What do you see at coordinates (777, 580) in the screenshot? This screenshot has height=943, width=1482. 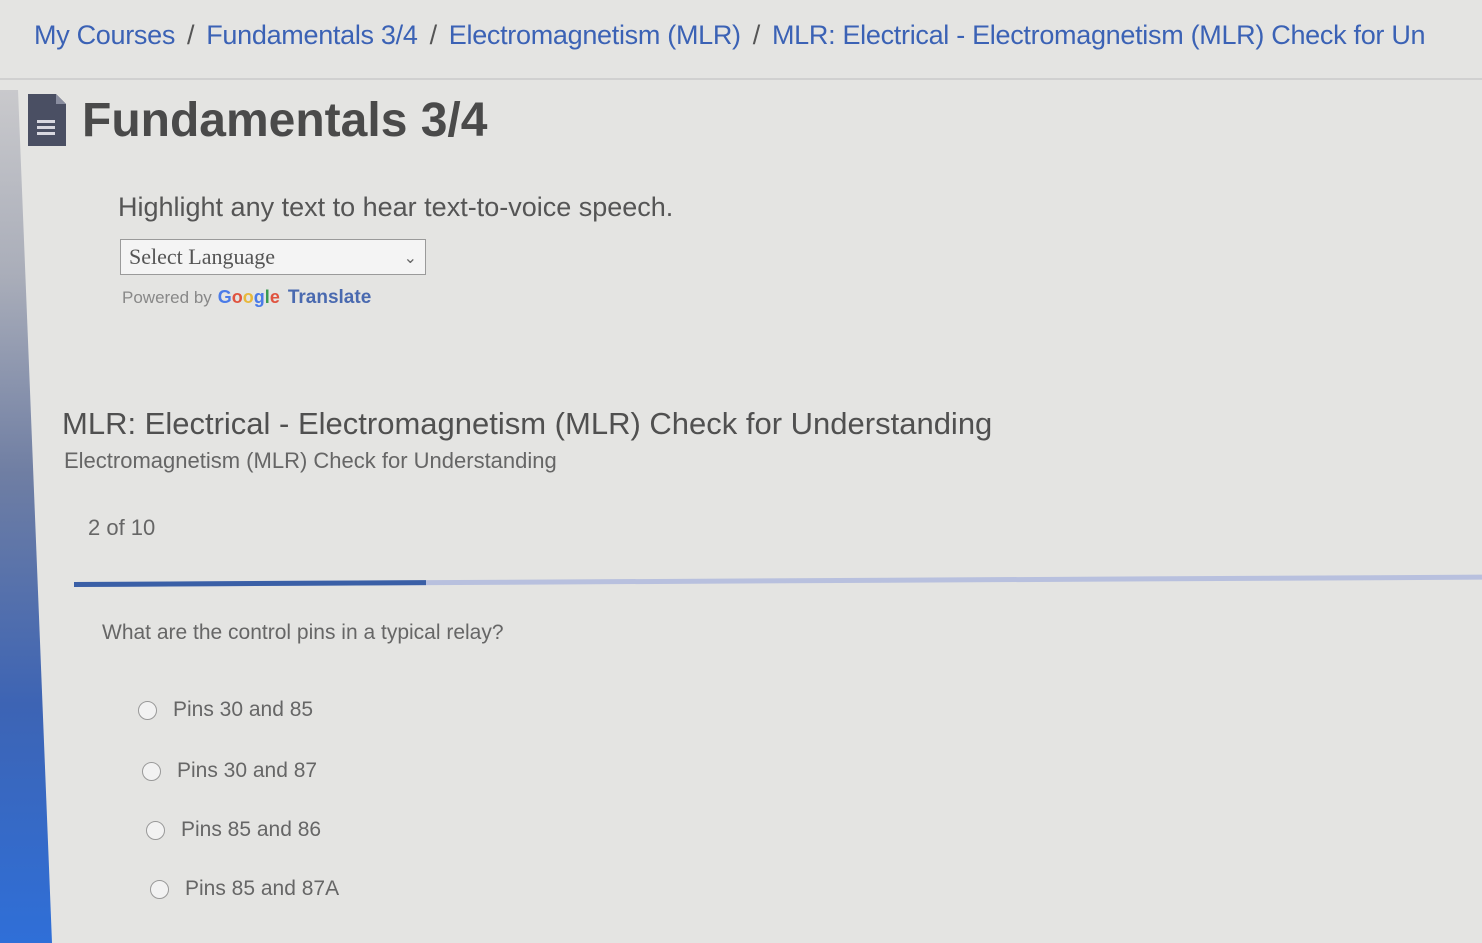 I see `progress-bar` at bounding box center [777, 580].